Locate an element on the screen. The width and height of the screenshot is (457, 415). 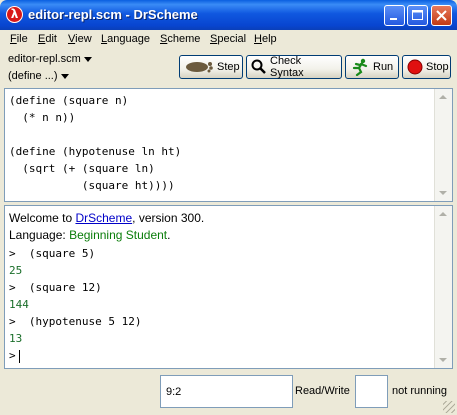
menu-help: Help is located at coordinates (265, 39).